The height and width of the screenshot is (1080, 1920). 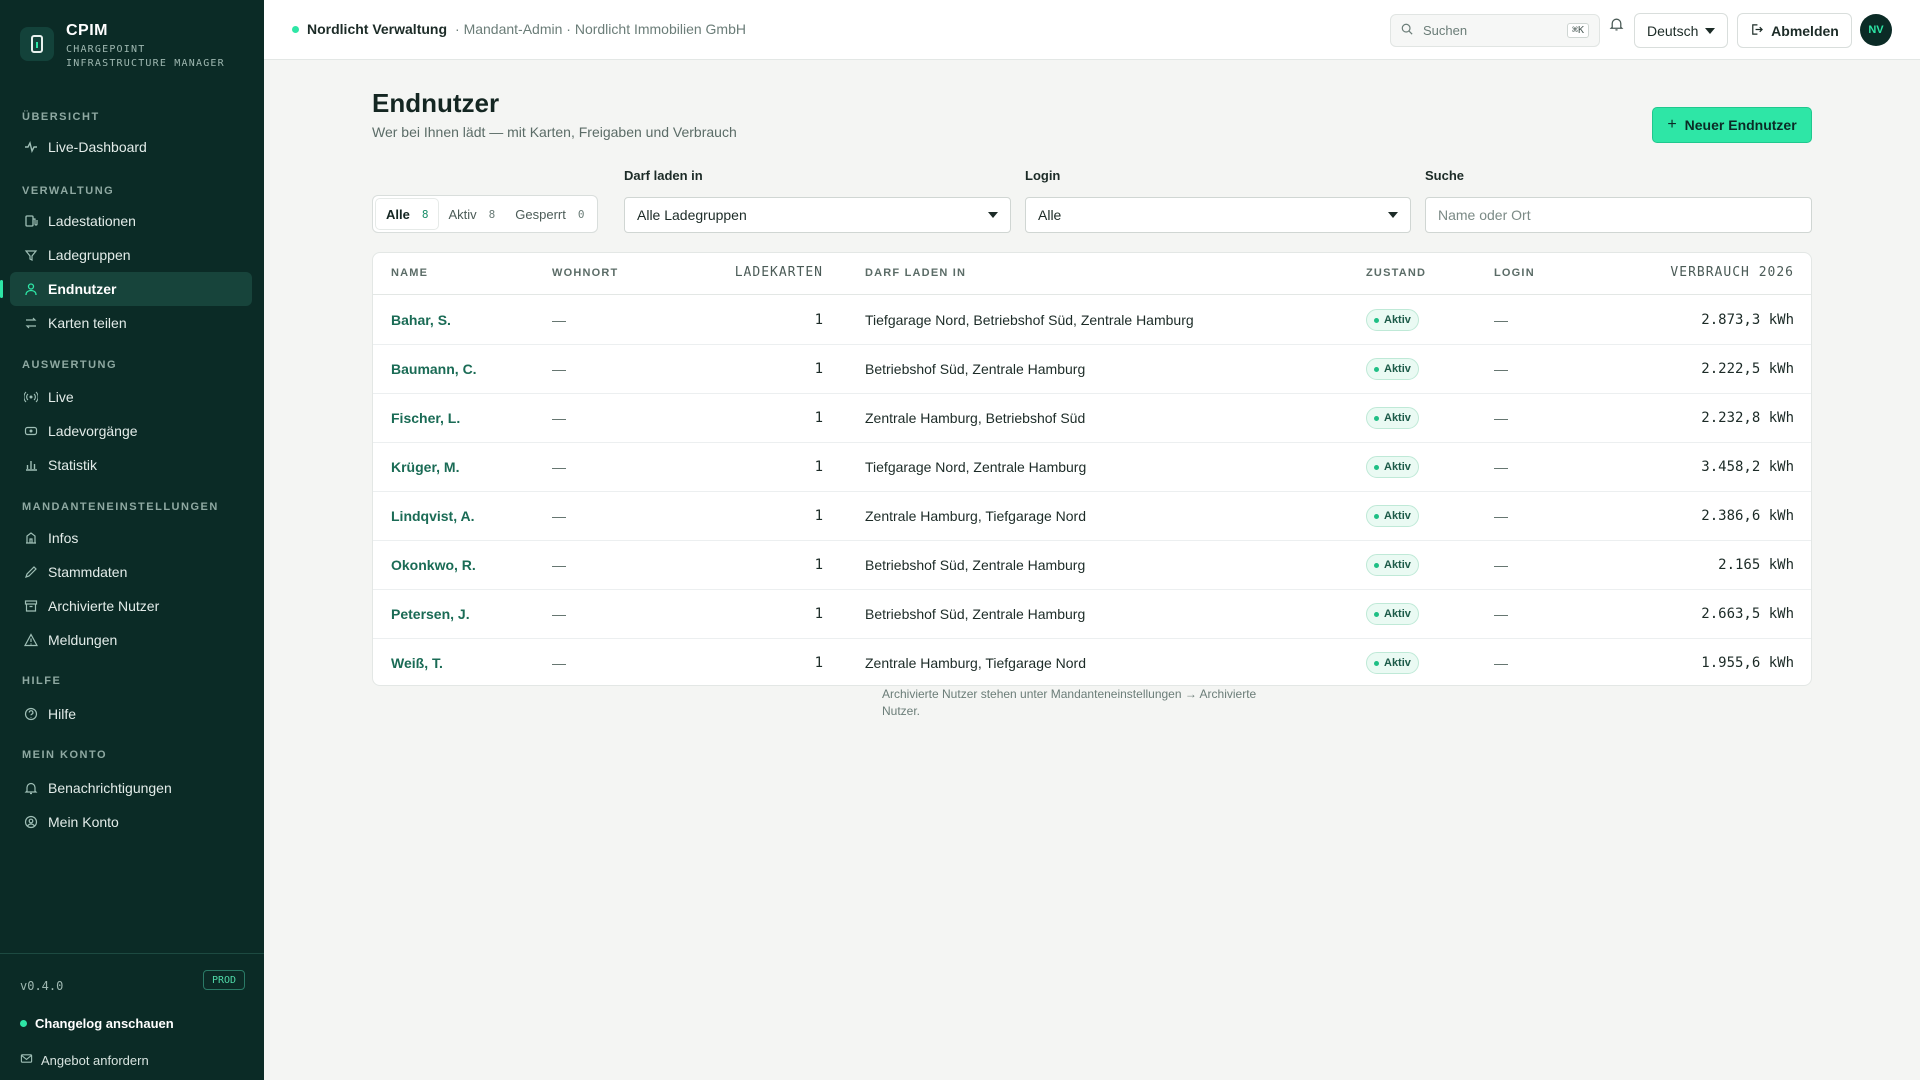 What do you see at coordinates (1732, 125) in the screenshot?
I see `new-enduser-button: + Neuer Endnutzer` at bounding box center [1732, 125].